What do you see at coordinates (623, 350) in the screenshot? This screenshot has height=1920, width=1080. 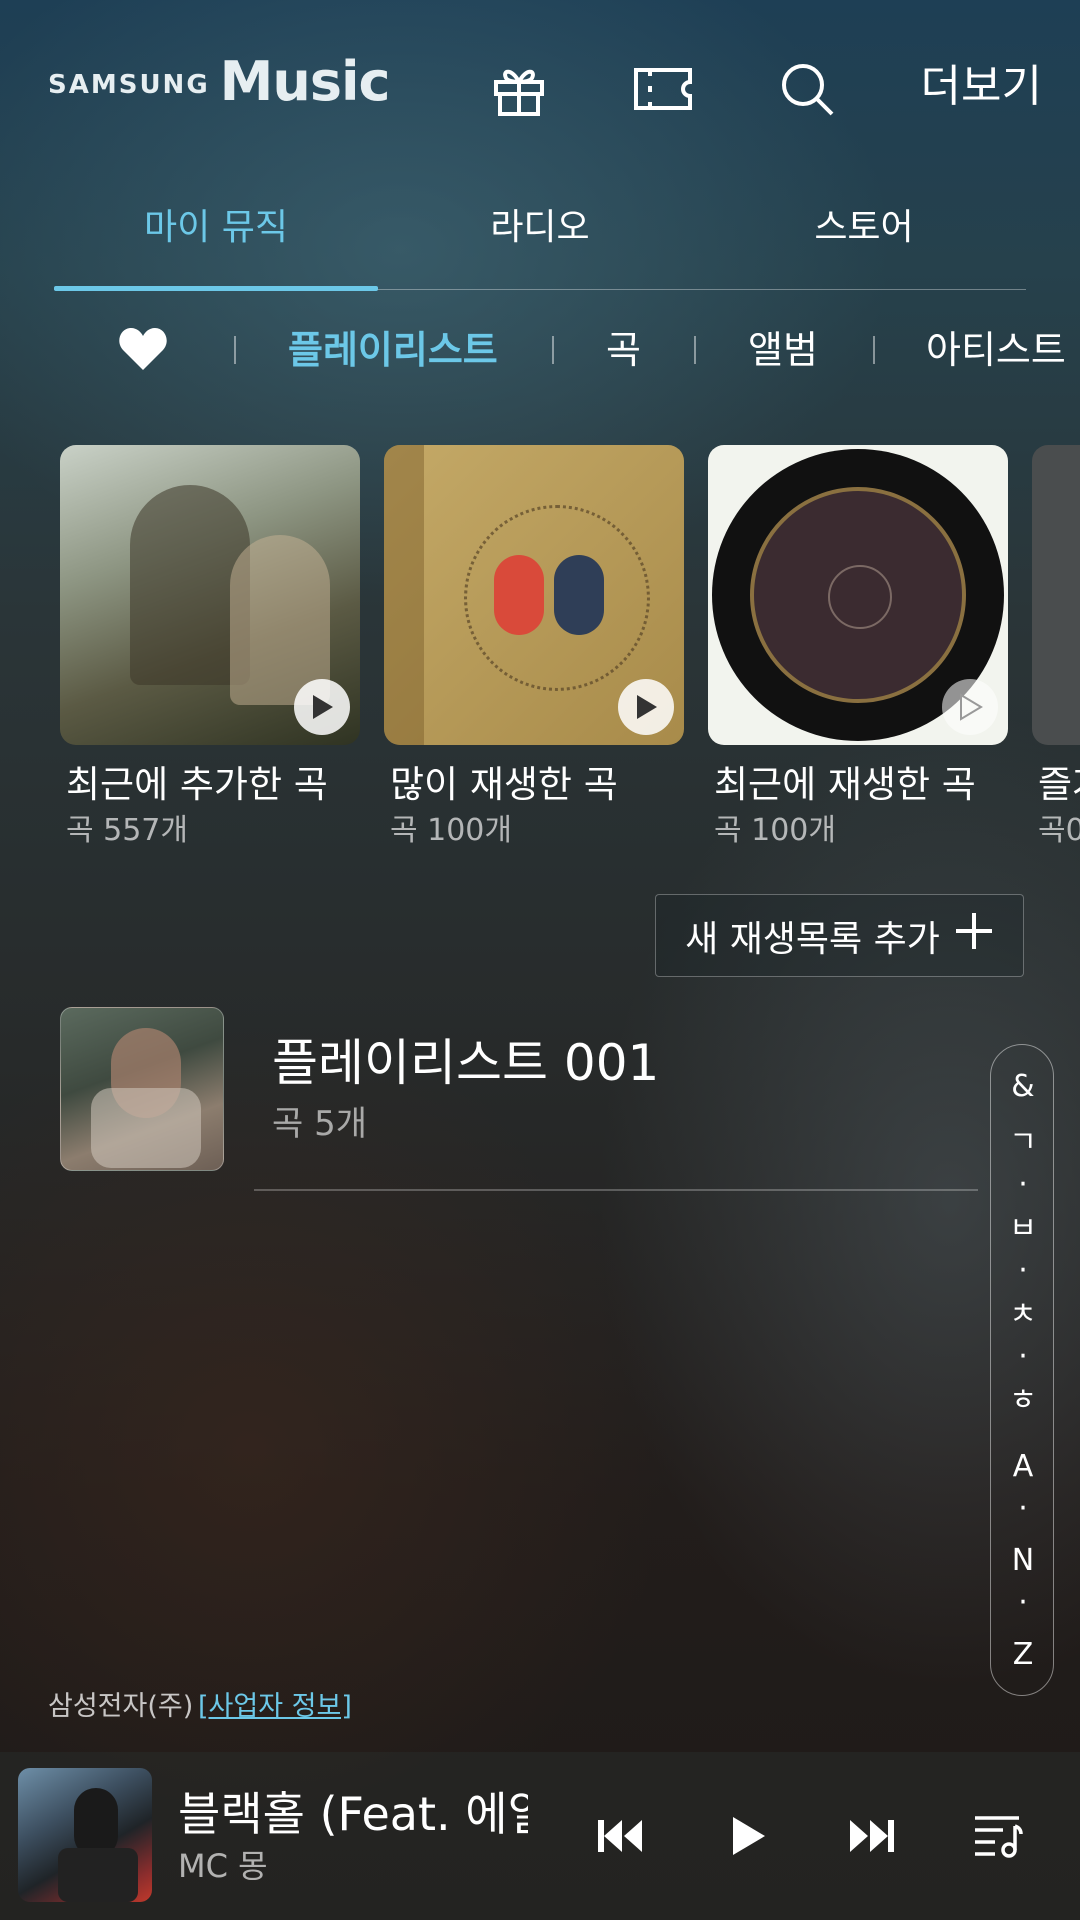 I see `filter-songs: 곡` at bounding box center [623, 350].